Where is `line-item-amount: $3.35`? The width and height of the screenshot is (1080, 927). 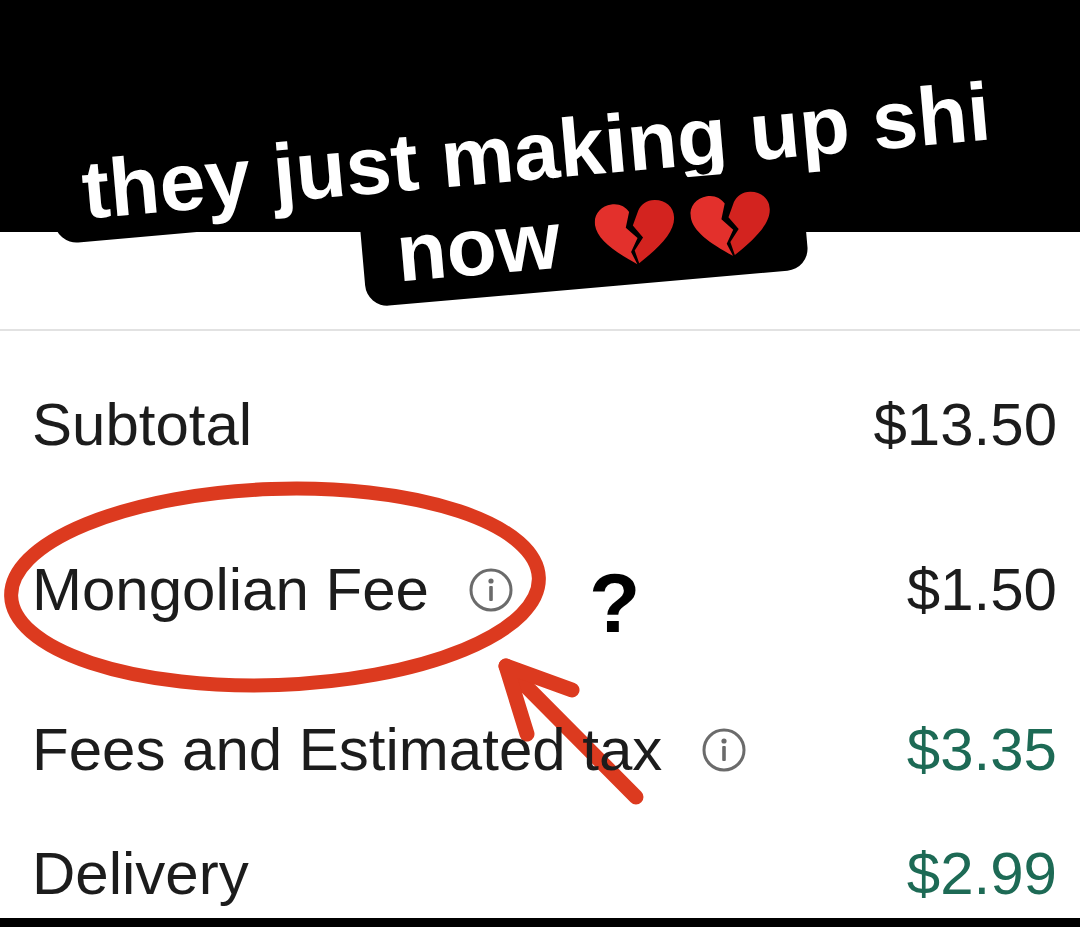
line-item-amount: $3.35 is located at coordinates (981, 750).